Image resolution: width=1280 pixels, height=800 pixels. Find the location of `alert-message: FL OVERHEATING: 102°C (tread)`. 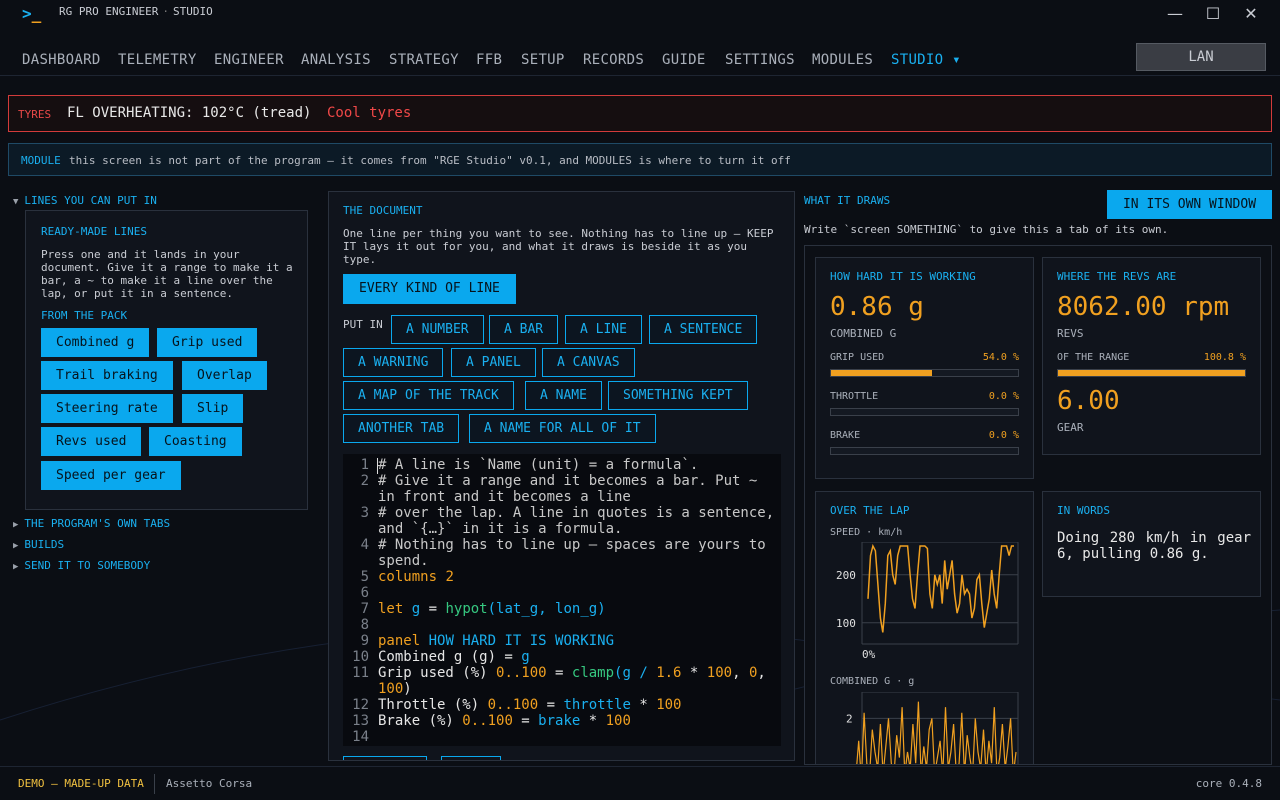

alert-message: FL OVERHEATING: 102°C (tread) is located at coordinates (189, 113).